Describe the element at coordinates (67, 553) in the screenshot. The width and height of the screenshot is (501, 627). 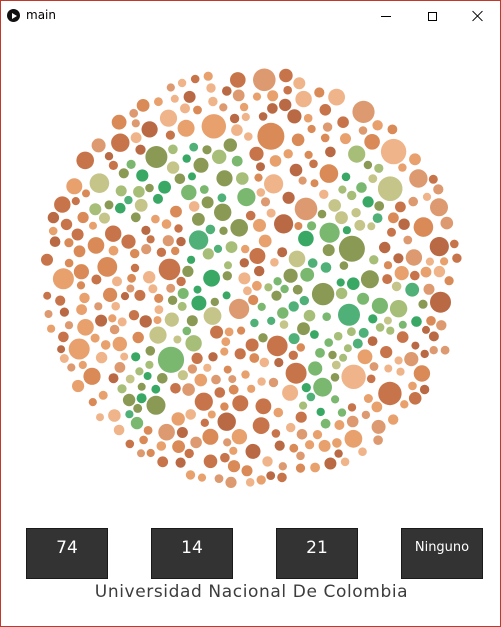
I see `answer-button-74: 74` at that location.